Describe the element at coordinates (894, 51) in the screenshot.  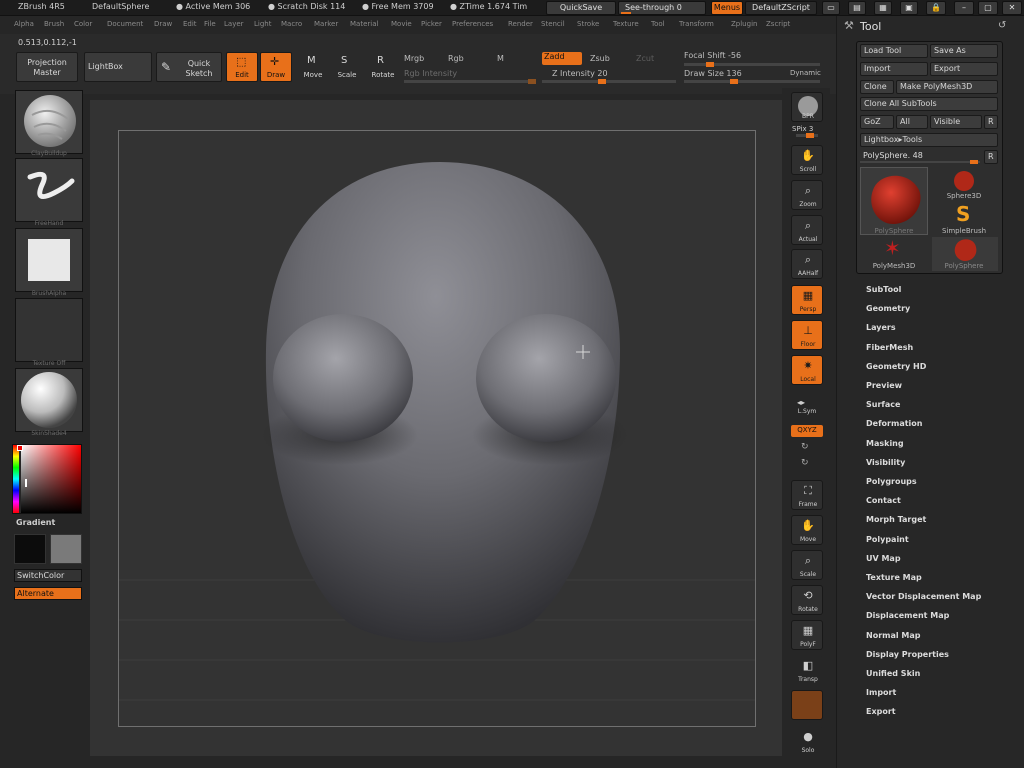
I see `load-tool-button: Load Tool` at that location.